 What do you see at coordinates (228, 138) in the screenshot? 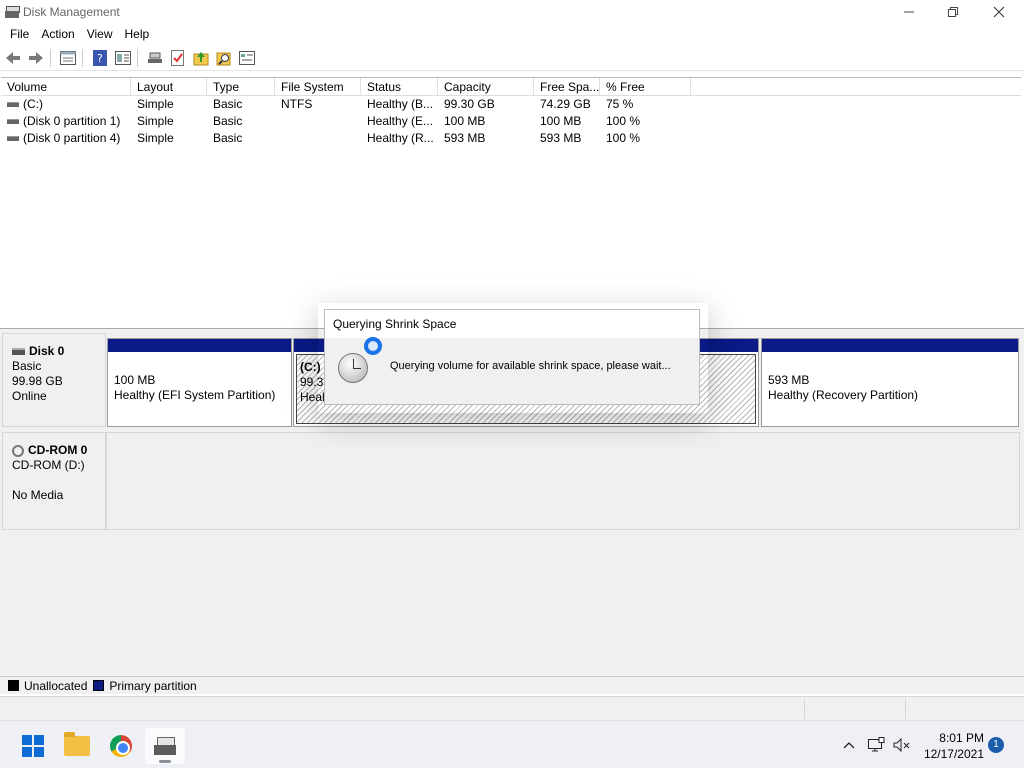
I see `type-cell: Basic` at bounding box center [228, 138].